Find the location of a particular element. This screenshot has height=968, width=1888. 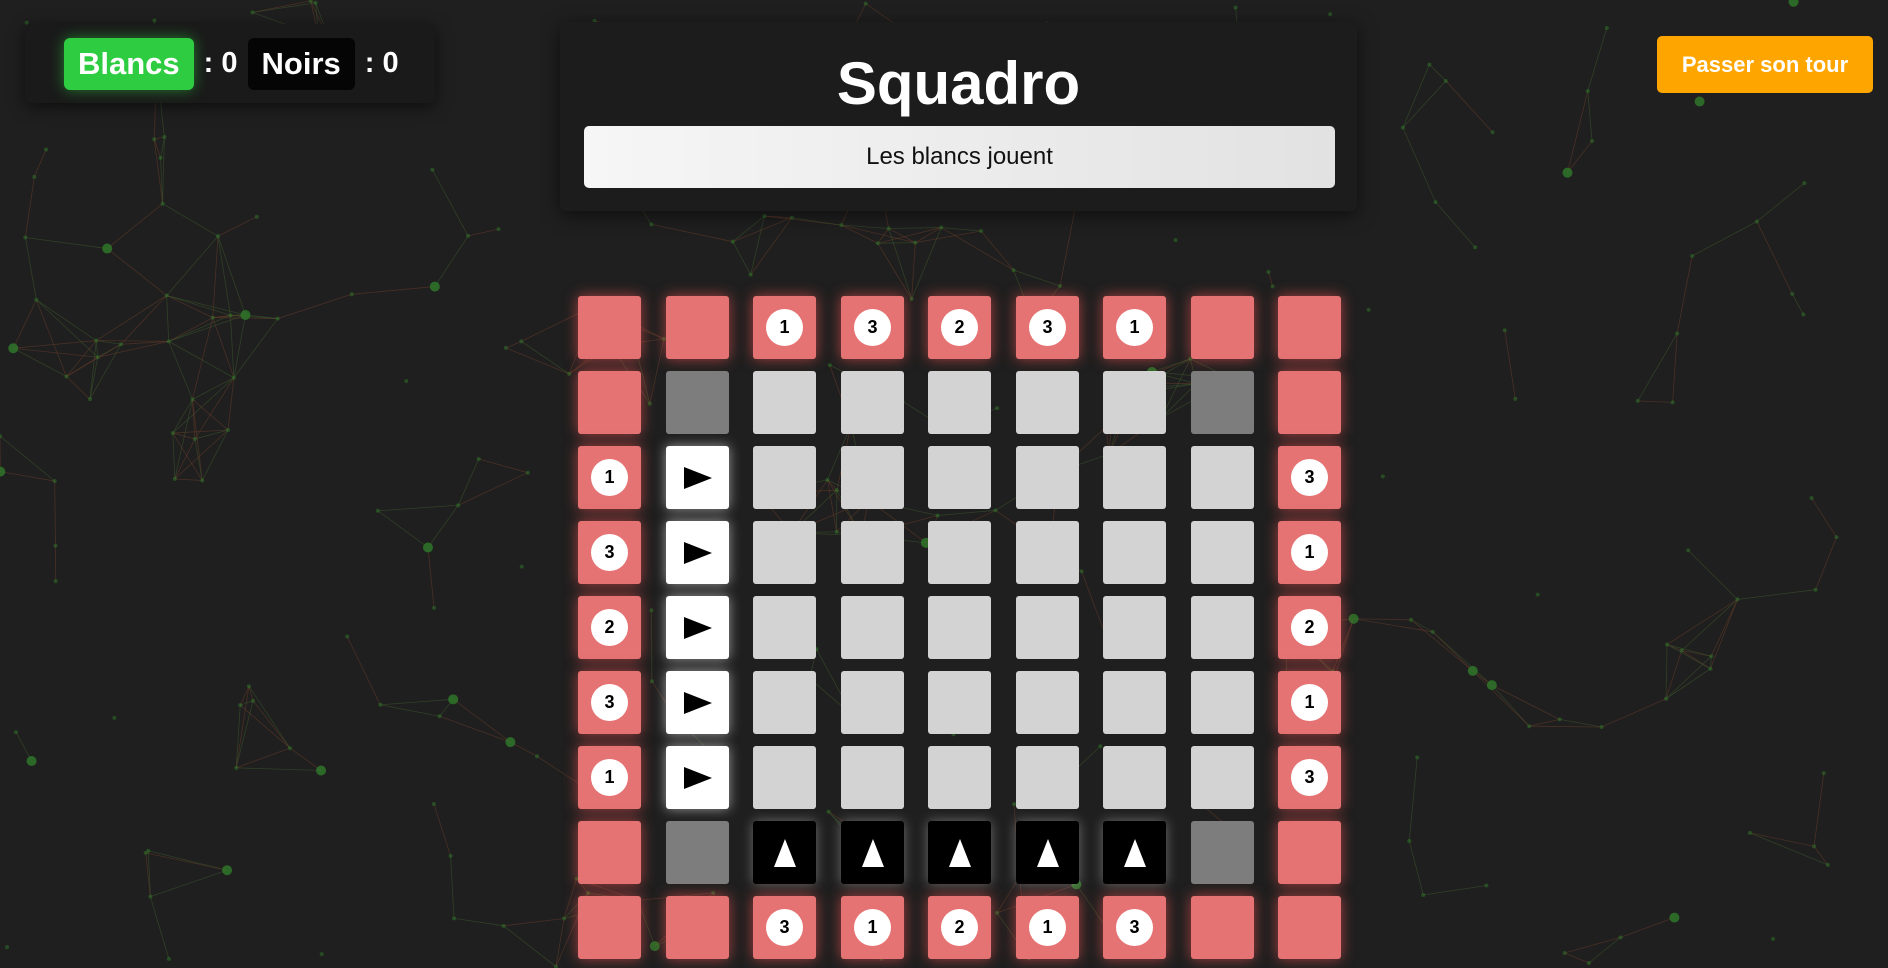

white-score: : 0 is located at coordinates (220, 63).